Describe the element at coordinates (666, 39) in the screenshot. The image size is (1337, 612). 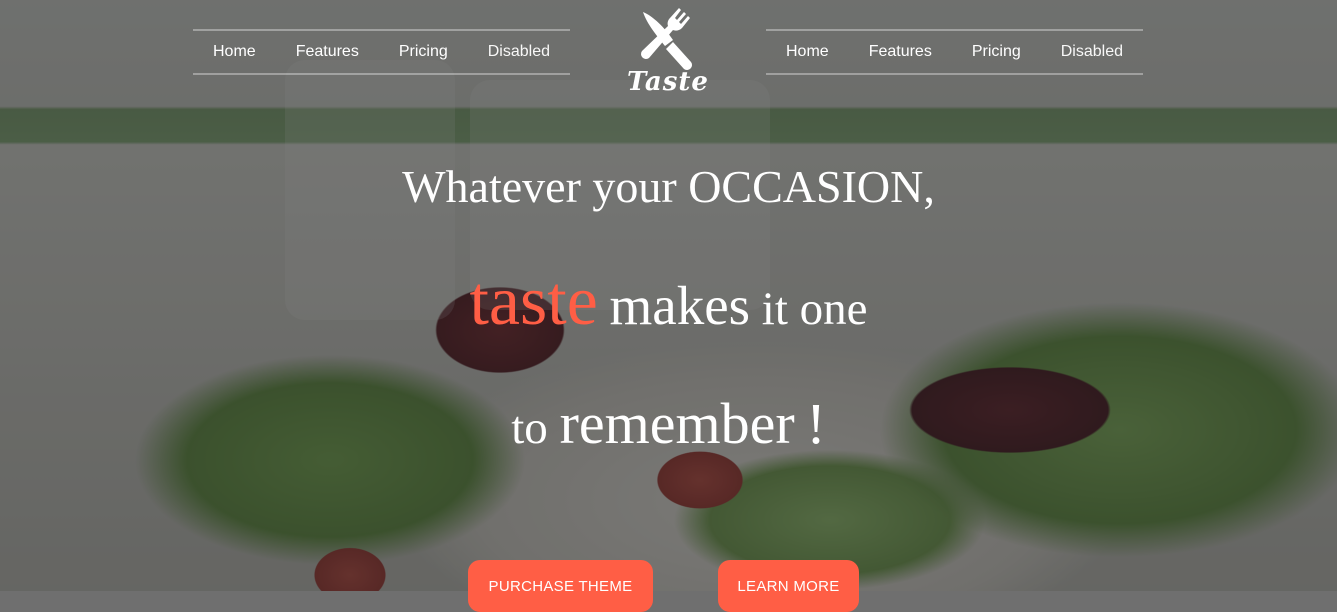
I see `fork-knife-crossed-icon` at that location.